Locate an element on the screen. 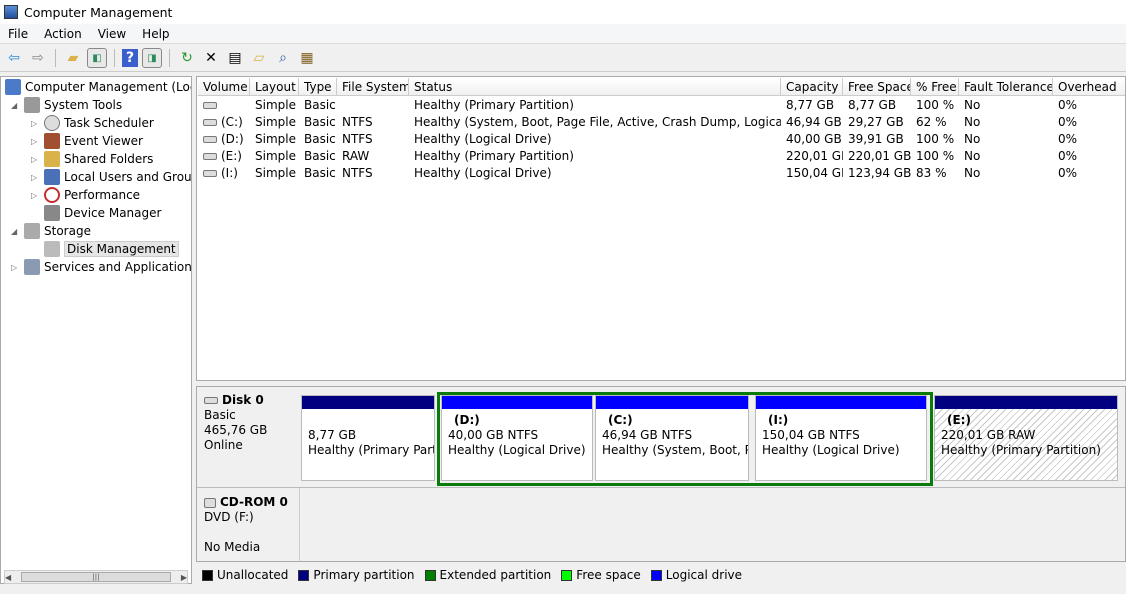 The width and height of the screenshot is (1126, 594). menu-view: View is located at coordinates (112, 34).